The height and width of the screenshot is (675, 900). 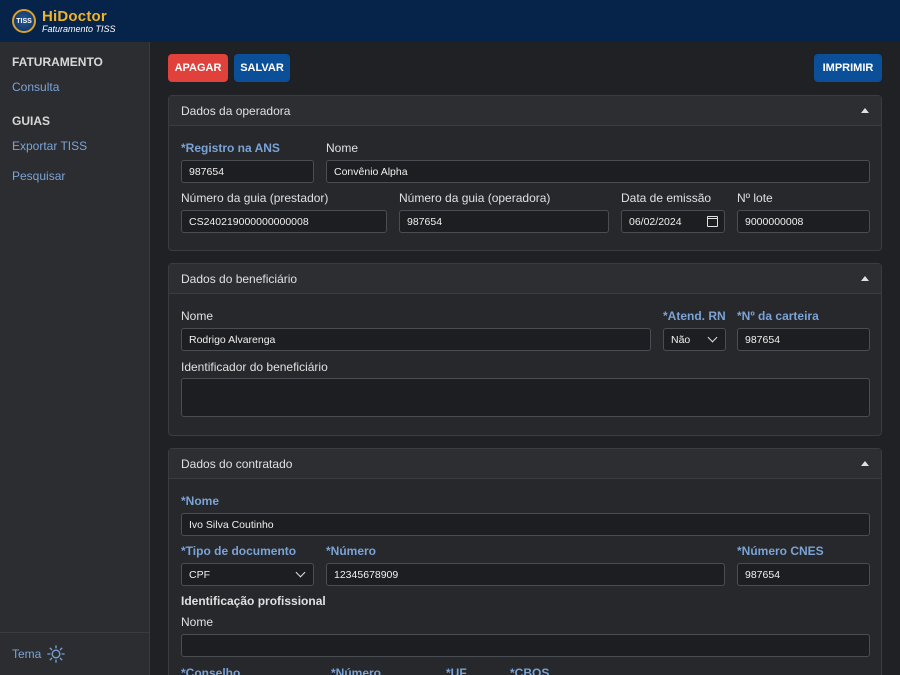 I want to click on app-name: HiDoctor, so click(x=74, y=16).